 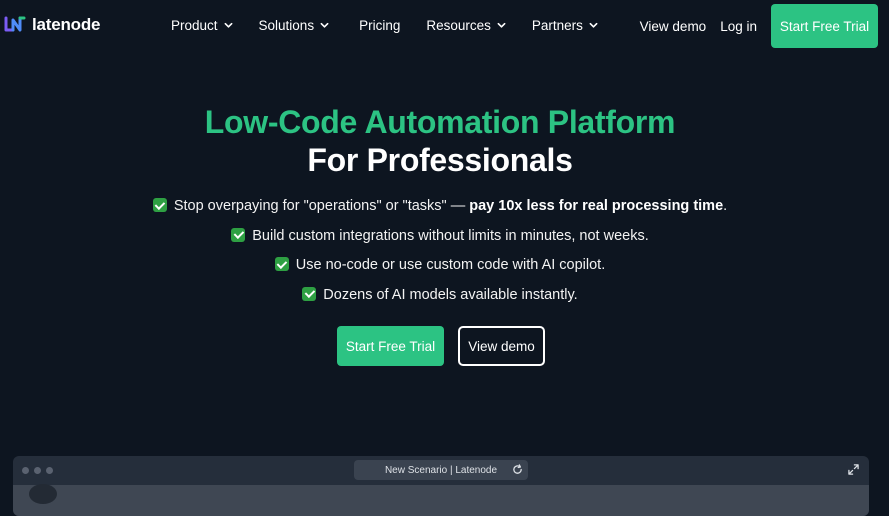 What do you see at coordinates (15, 24) in the screenshot?
I see `logo-mark-icon` at bounding box center [15, 24].